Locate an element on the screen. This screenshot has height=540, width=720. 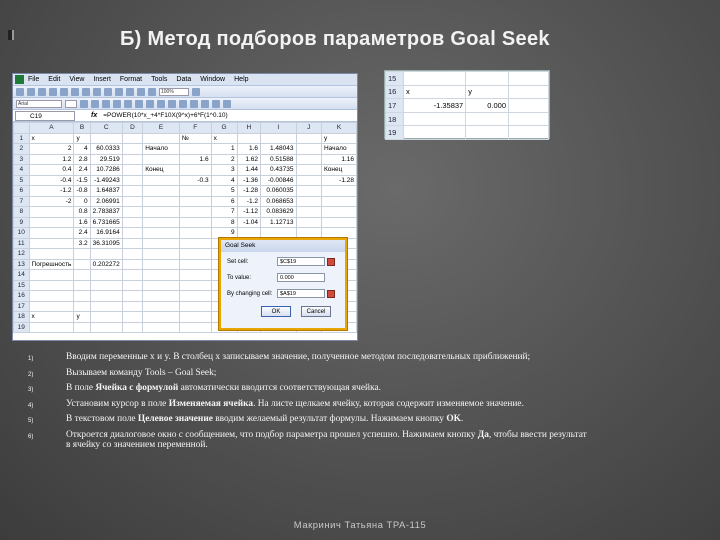
align-center-icon is located at coordinates (128, 103).